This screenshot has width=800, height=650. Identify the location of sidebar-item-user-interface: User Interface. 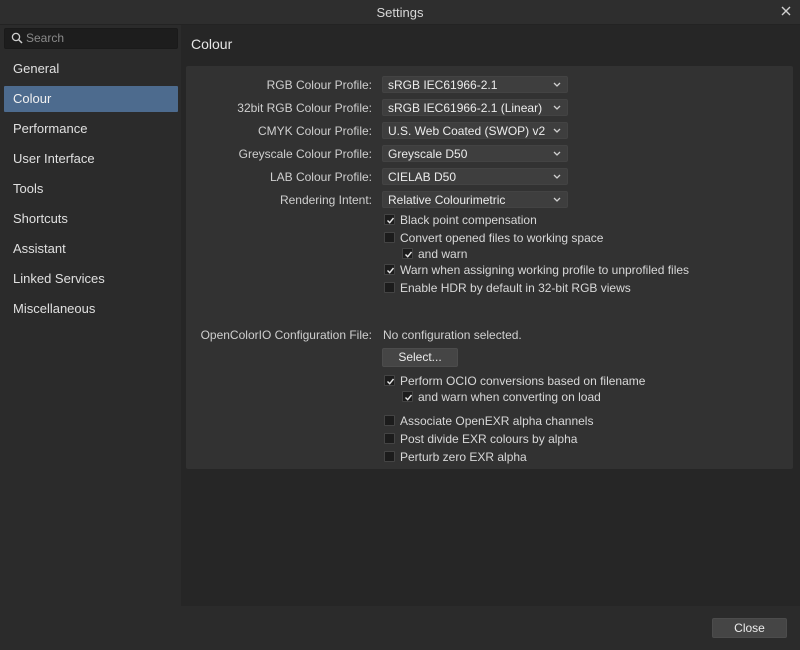
(91, 159).